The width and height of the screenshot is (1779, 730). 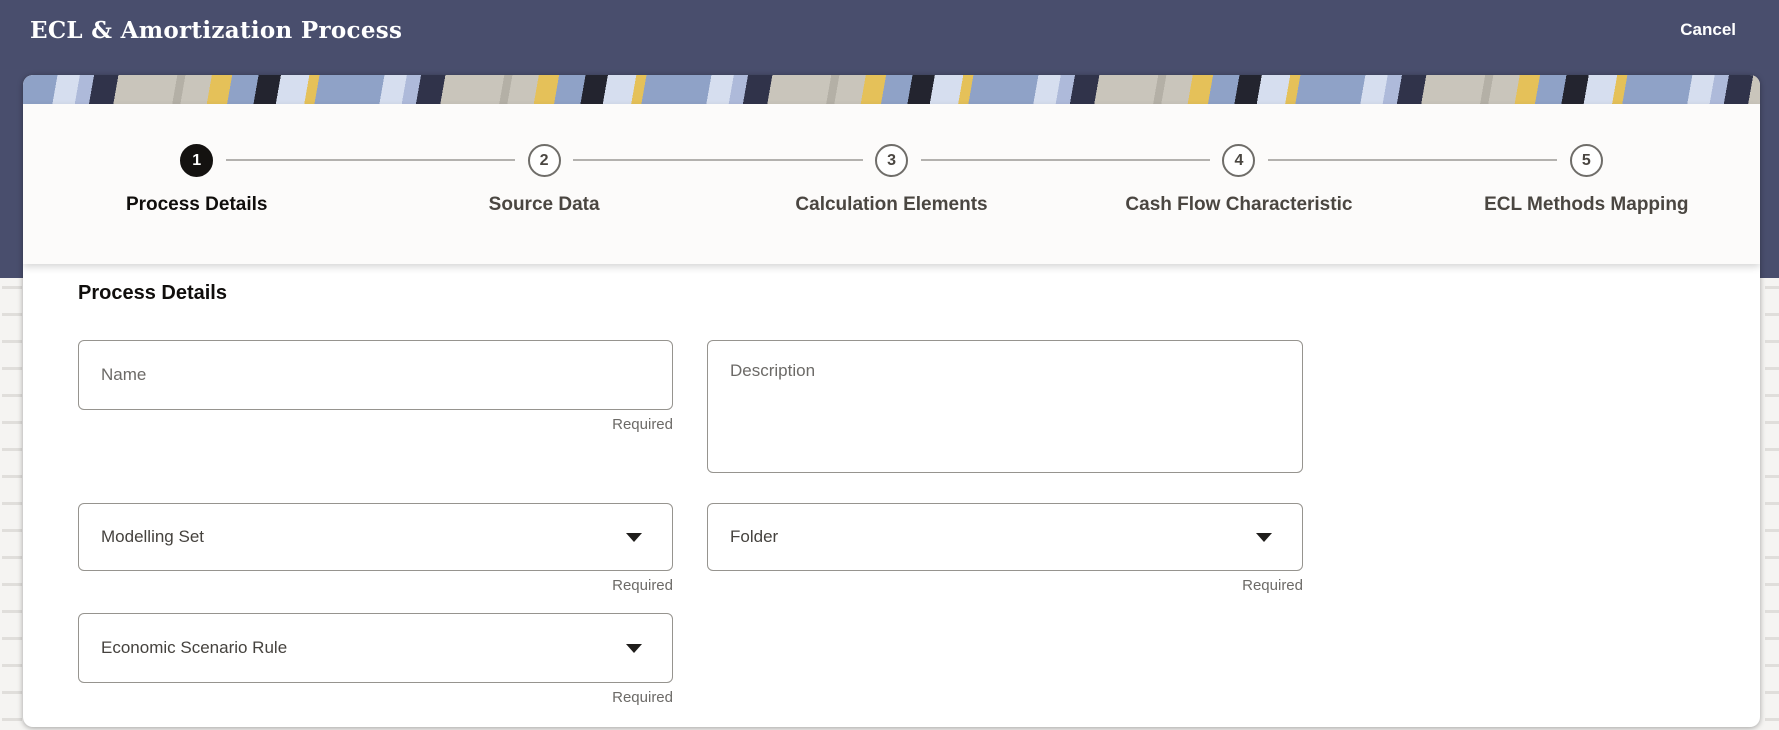 I want to click on select-placeholder: Folder, so click(x=754, y=536).